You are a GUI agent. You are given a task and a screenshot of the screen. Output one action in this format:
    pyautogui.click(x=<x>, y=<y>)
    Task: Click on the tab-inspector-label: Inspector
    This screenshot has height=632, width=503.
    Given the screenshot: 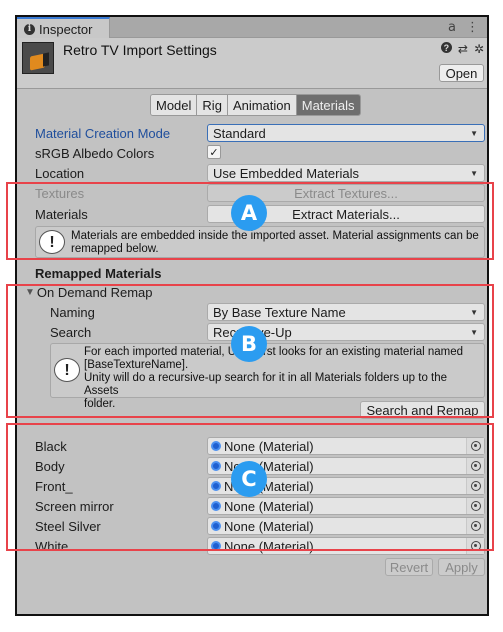 What is the action you would take?
    pyautogui.click(x=66, y=29)
    